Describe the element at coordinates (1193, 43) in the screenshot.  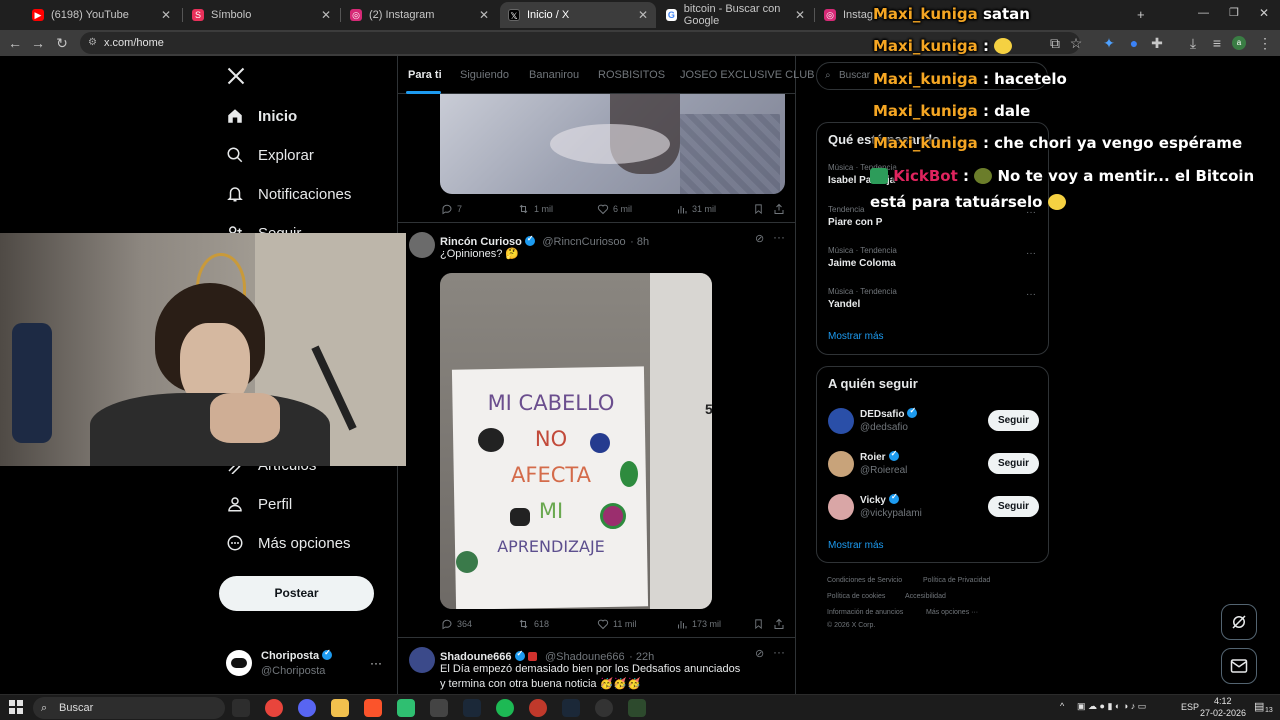
I see `download-icon: ⤓` at that location.